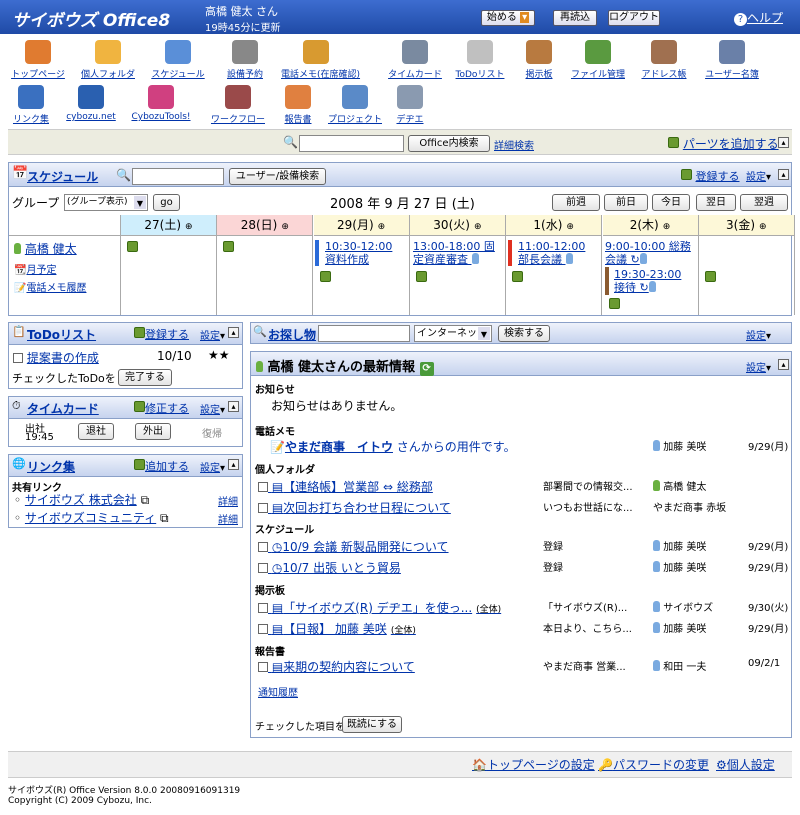  What do you see at coordinates (45, 248) in the screenshot?
I see `user-link: 高橋 健太` at bounding box center [45, 248].